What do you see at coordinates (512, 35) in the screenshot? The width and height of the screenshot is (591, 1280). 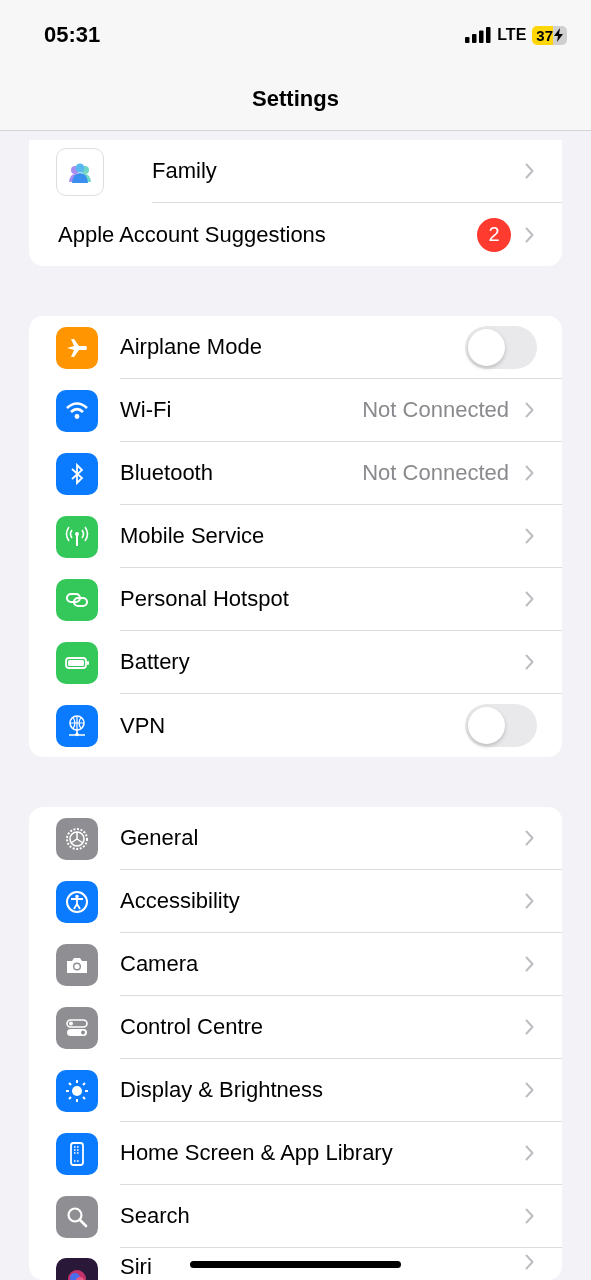 I see `network-type: LTE` at bounding box center [512, 35].